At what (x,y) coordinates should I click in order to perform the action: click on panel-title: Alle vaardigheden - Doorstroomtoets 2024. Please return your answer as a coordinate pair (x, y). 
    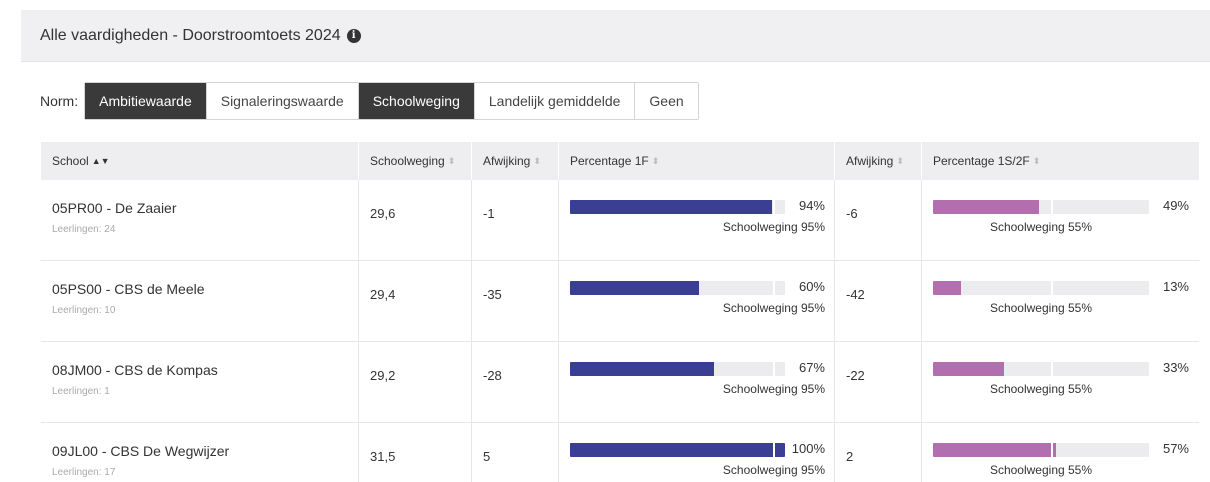
    Looking at the image, I should click on (190, 35).